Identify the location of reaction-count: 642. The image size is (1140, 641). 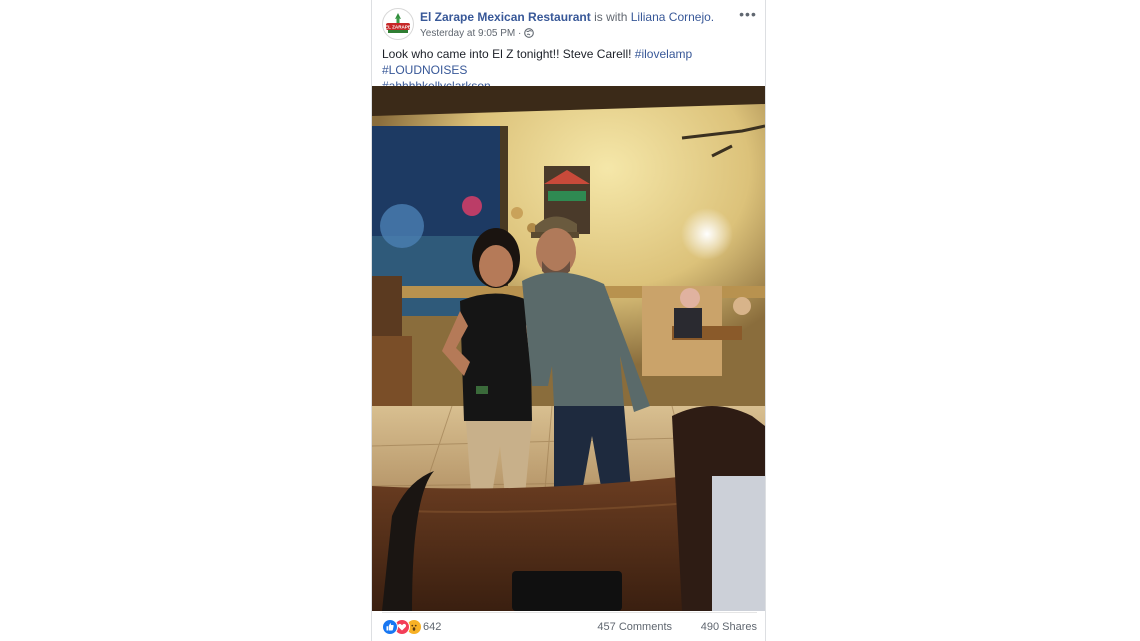
(432, 627).